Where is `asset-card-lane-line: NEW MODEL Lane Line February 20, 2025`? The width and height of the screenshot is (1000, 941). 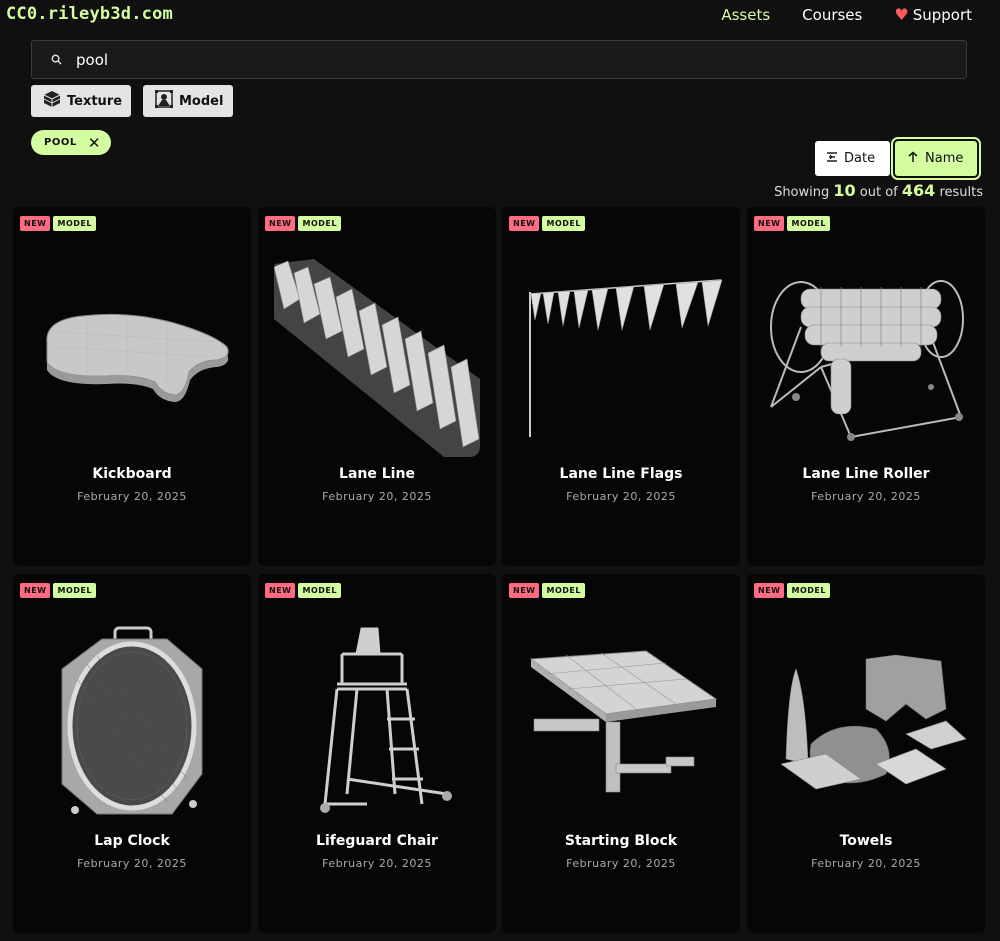 asset-card-lane-line: NEW MODEL Lane Line February 20, 2025 is located at coordinates (377, 386).